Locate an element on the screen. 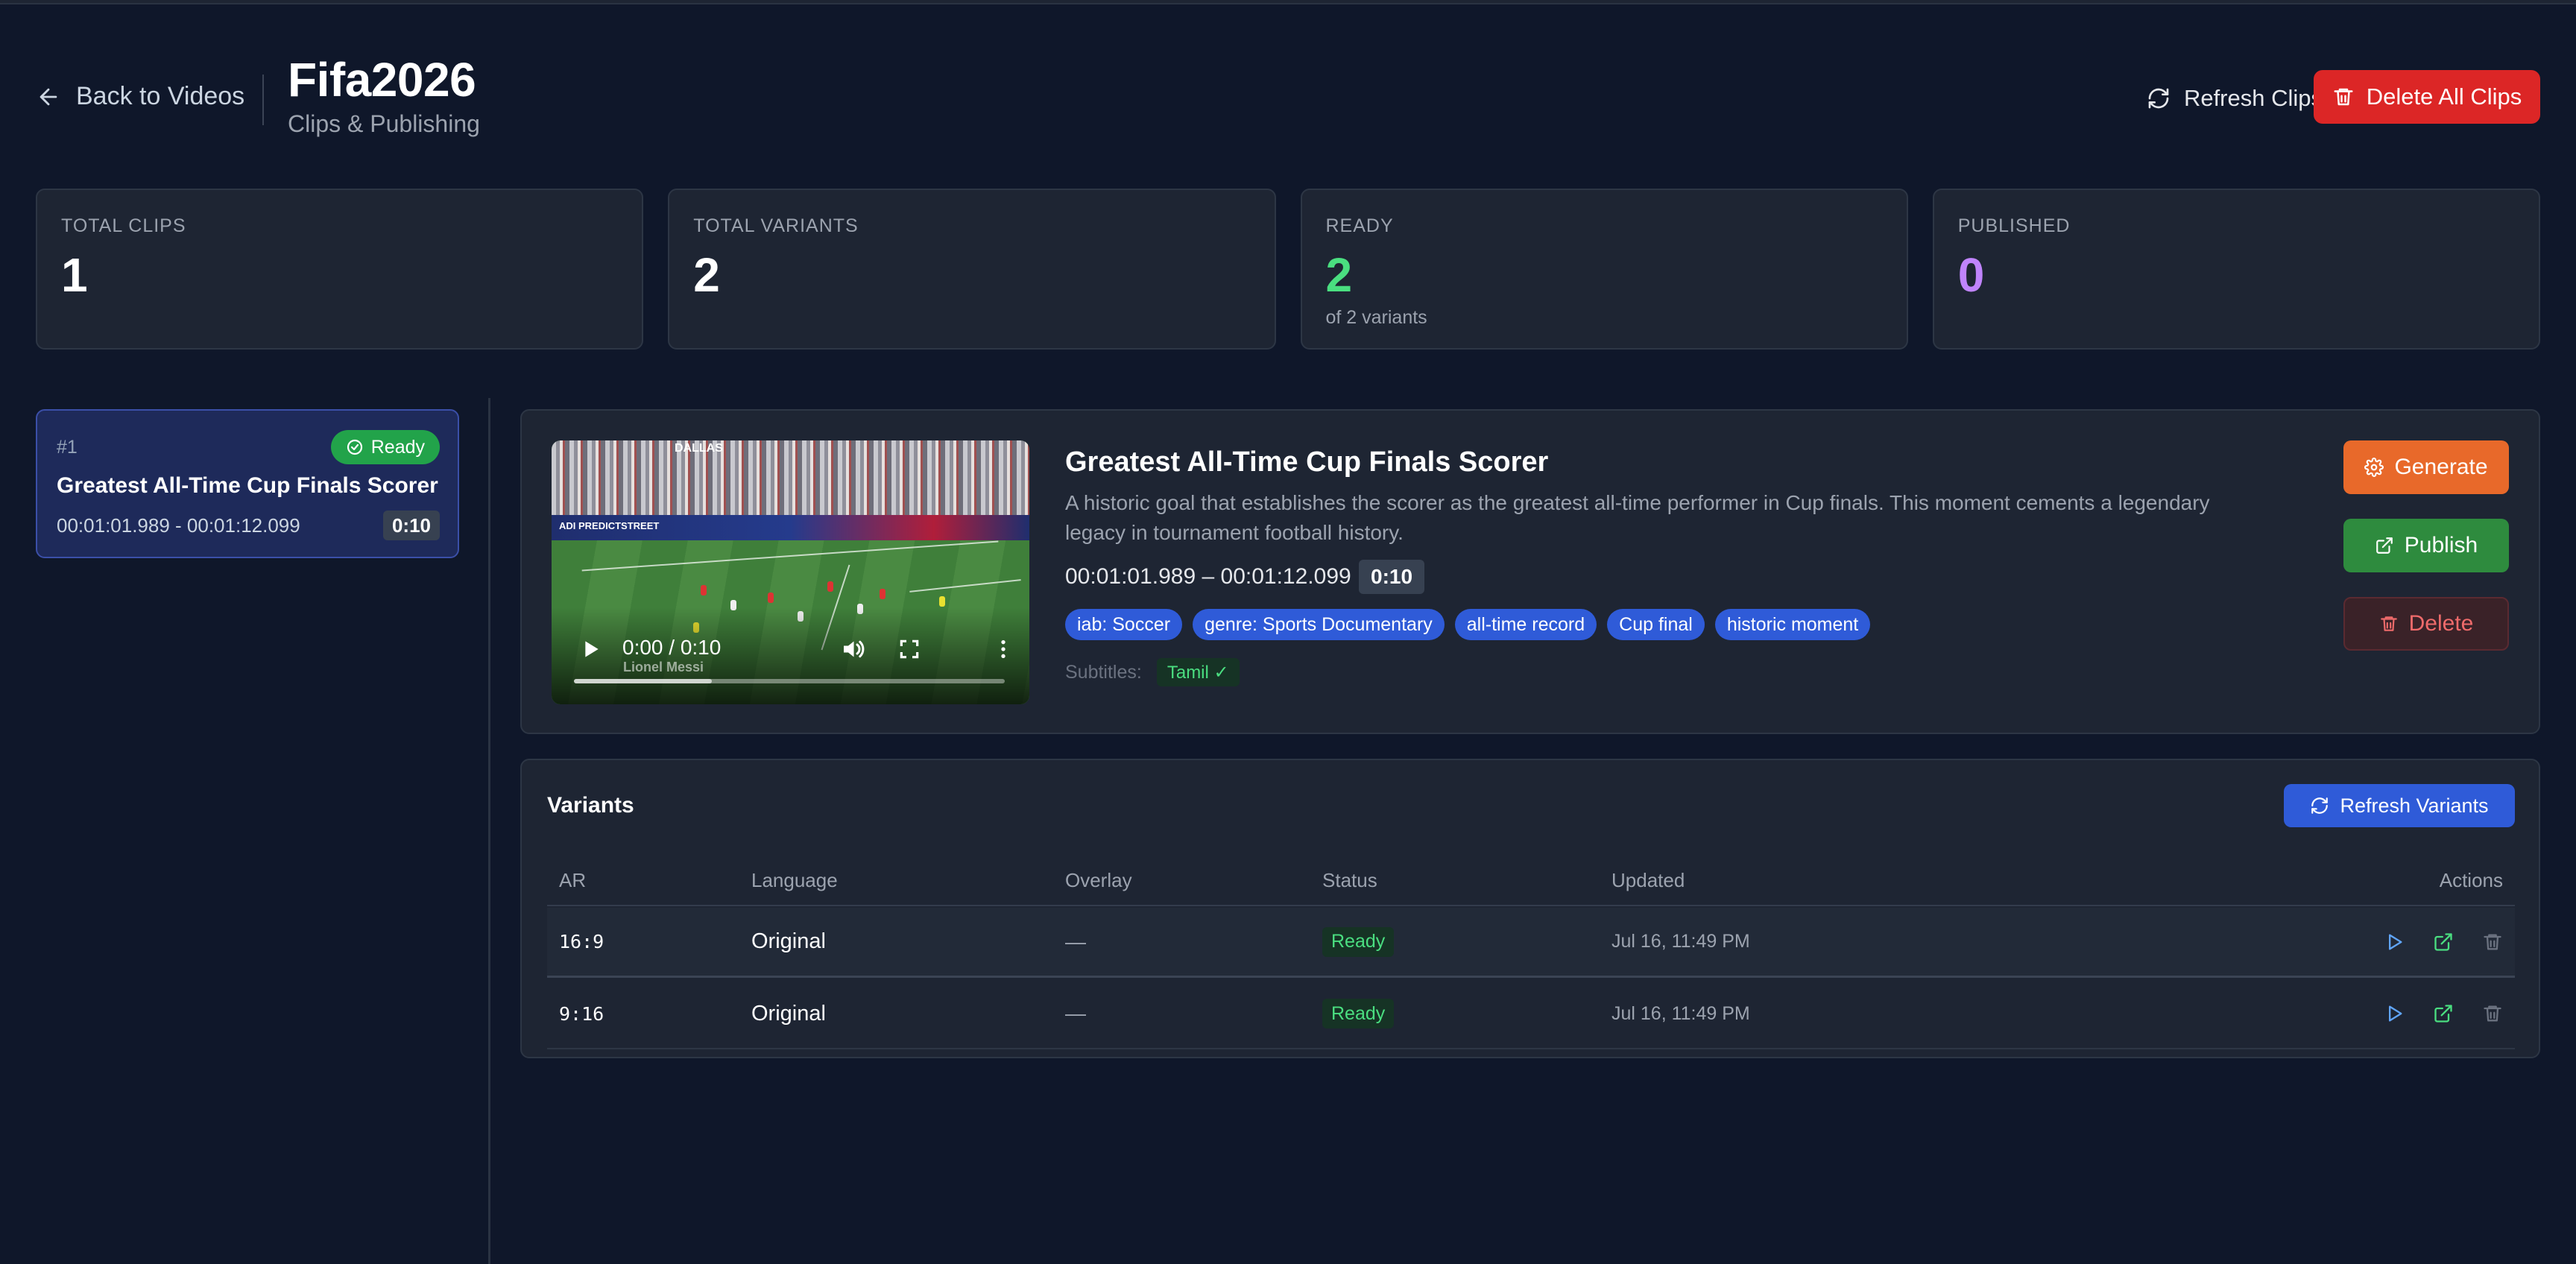  stat-label: PUBLISHED is located at coordinates (2014, 225).